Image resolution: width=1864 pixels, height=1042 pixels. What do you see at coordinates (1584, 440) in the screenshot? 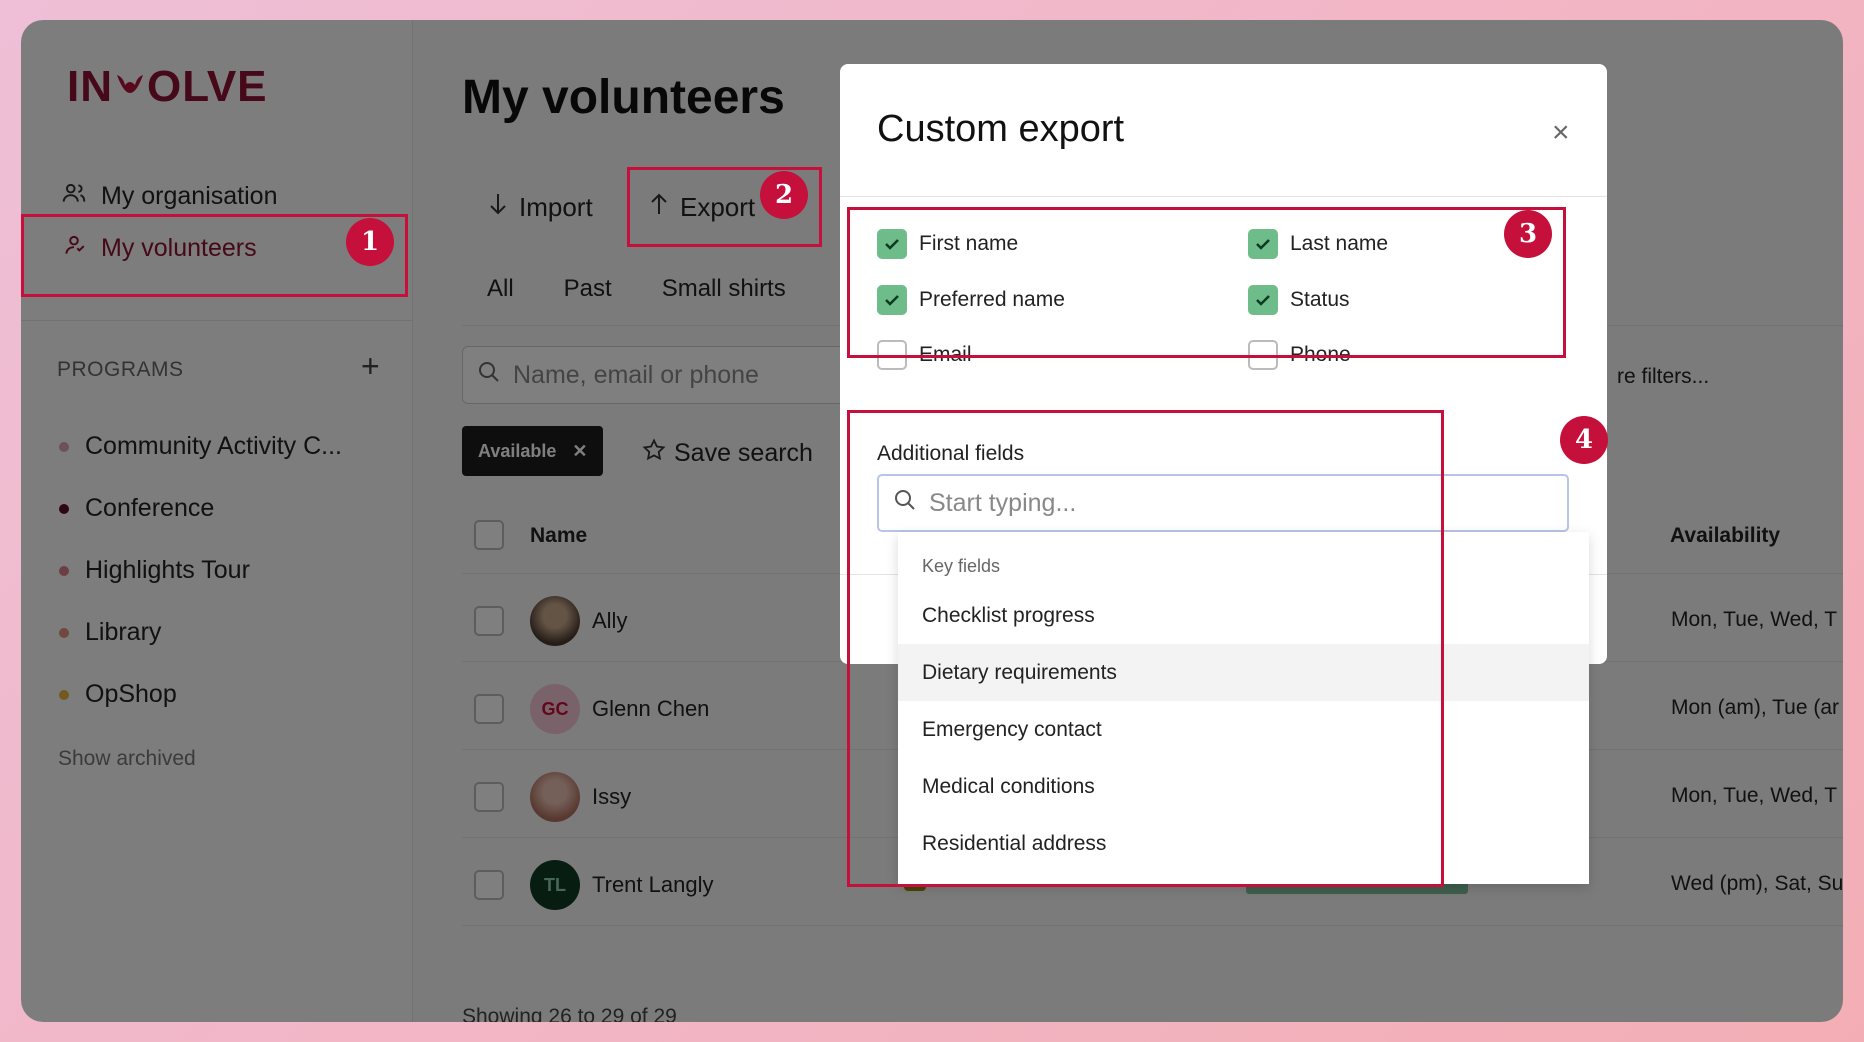
I see `annotation-badge: 4` at bounding box center [1584, 440].